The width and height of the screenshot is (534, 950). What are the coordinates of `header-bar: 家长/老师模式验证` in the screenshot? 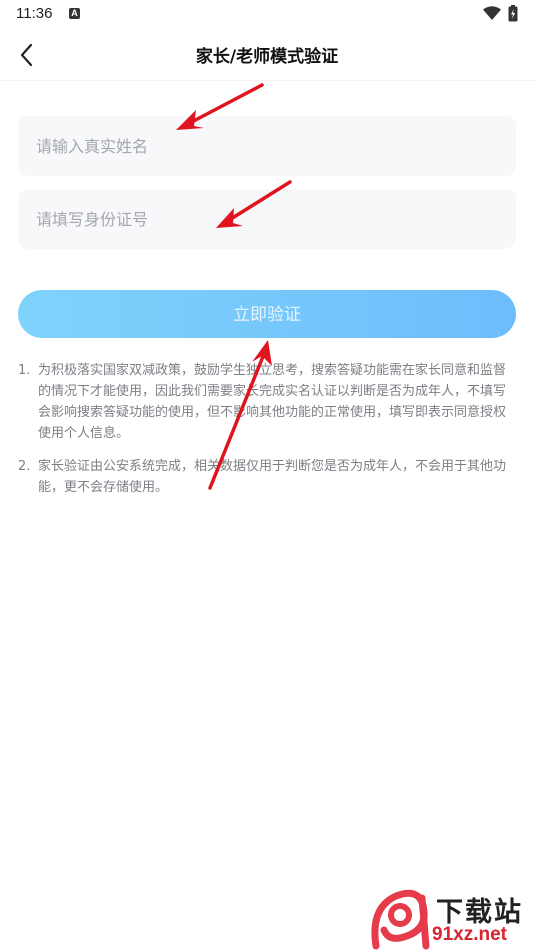 It's located at (267, 55).